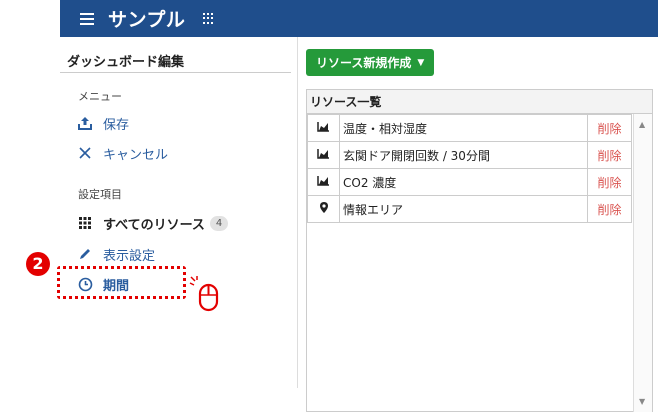 This screenshot has height=412, width=658. Describe the element at coordinates (323, 209) in the screenshot. I see `map-marker-icon` at that location.